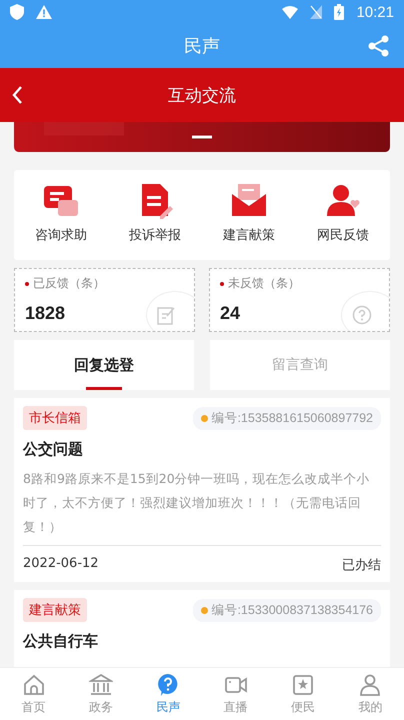 The width and height of the screenshot is (404, 720). What do you see at coordinates (61, 564) in the screenshot?
I see `post-date: 2022-06-12` at bounding box center [61, 564].